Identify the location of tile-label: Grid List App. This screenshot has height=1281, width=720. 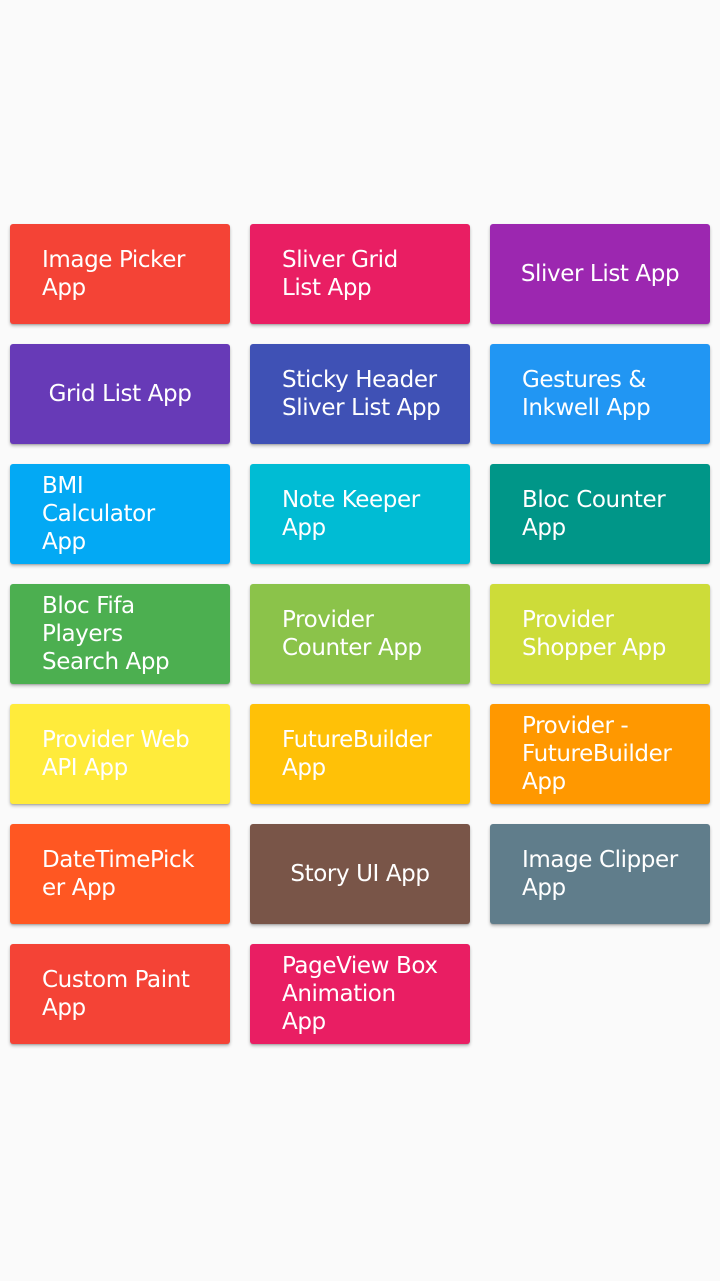
(120, 394).